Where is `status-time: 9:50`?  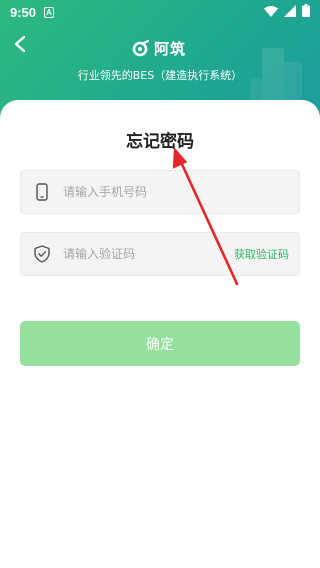 status-time: 9:50 is located at coordinates (23, 12).